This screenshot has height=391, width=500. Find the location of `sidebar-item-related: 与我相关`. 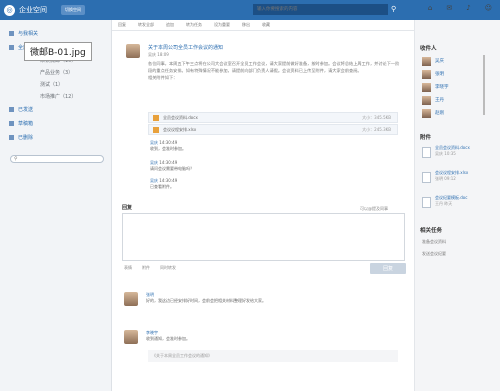

sidebar-item-related: 与我相关 is located at coordinates (55, 33).